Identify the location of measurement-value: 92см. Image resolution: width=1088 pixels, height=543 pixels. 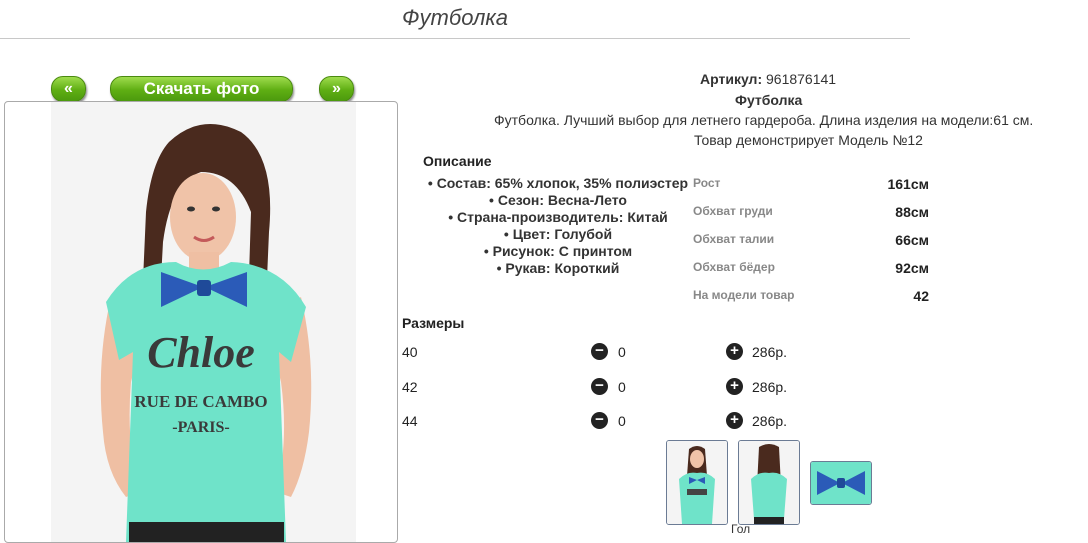
(912, 268).